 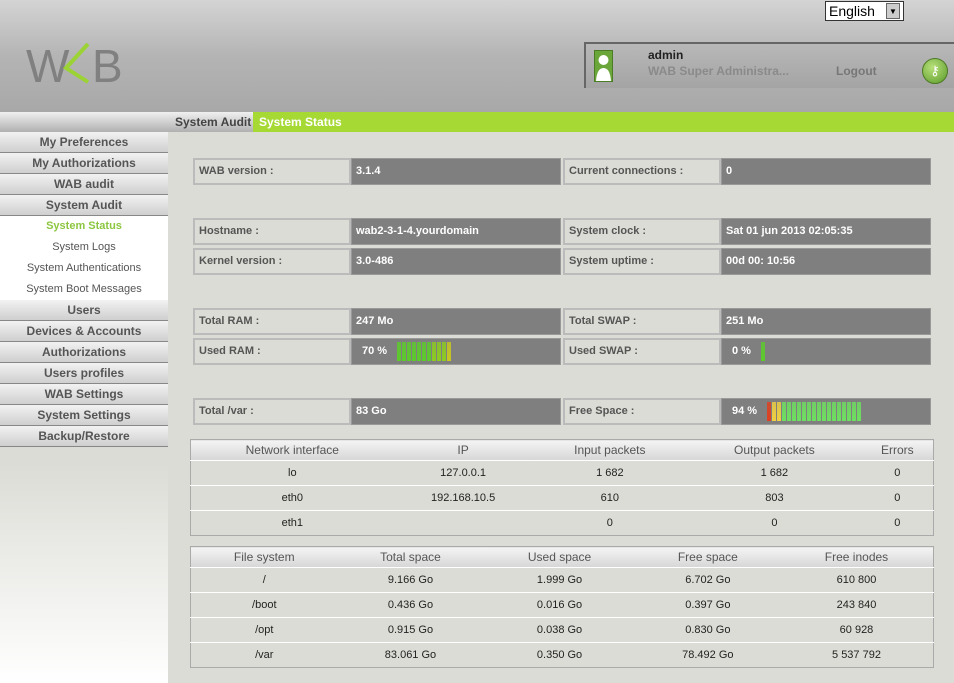 What do you see at coordinates (84, 247) in the screenshot?
I see `sidebar-item-system-logs: System Logs` at bounding box center [84, 247].